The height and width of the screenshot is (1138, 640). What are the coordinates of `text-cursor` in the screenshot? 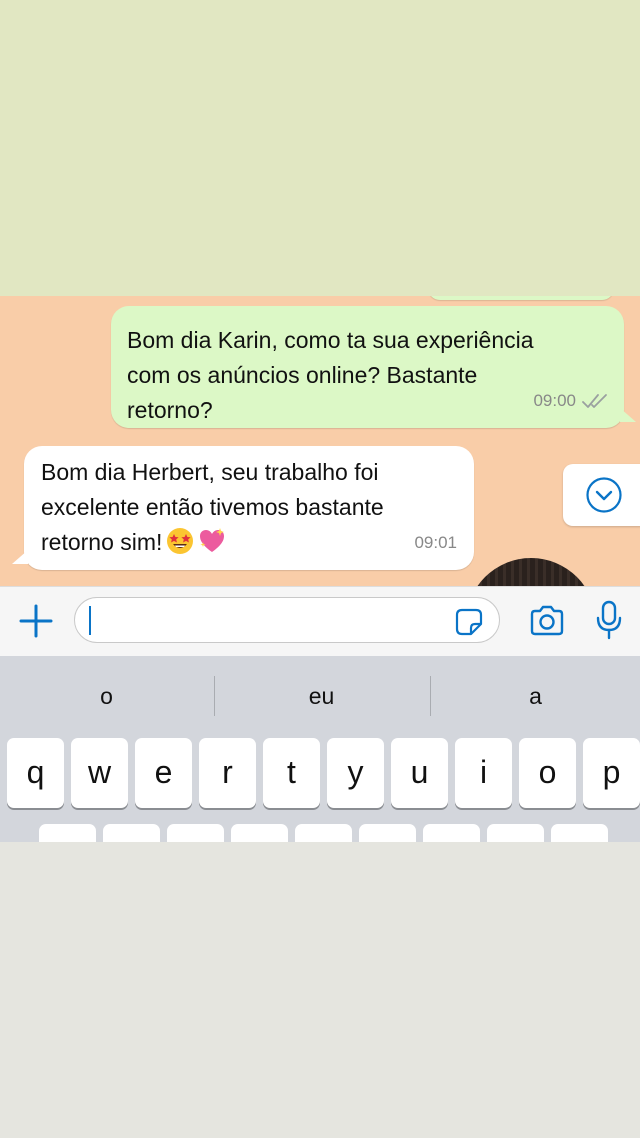 It's located at (90, 620).